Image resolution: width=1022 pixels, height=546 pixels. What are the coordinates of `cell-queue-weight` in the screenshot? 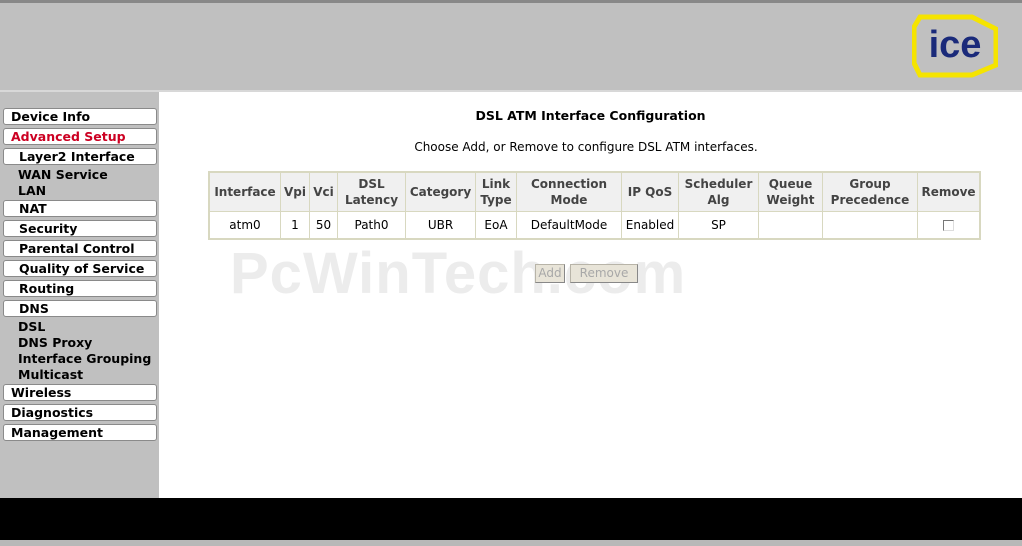 It's located at (790, 225).